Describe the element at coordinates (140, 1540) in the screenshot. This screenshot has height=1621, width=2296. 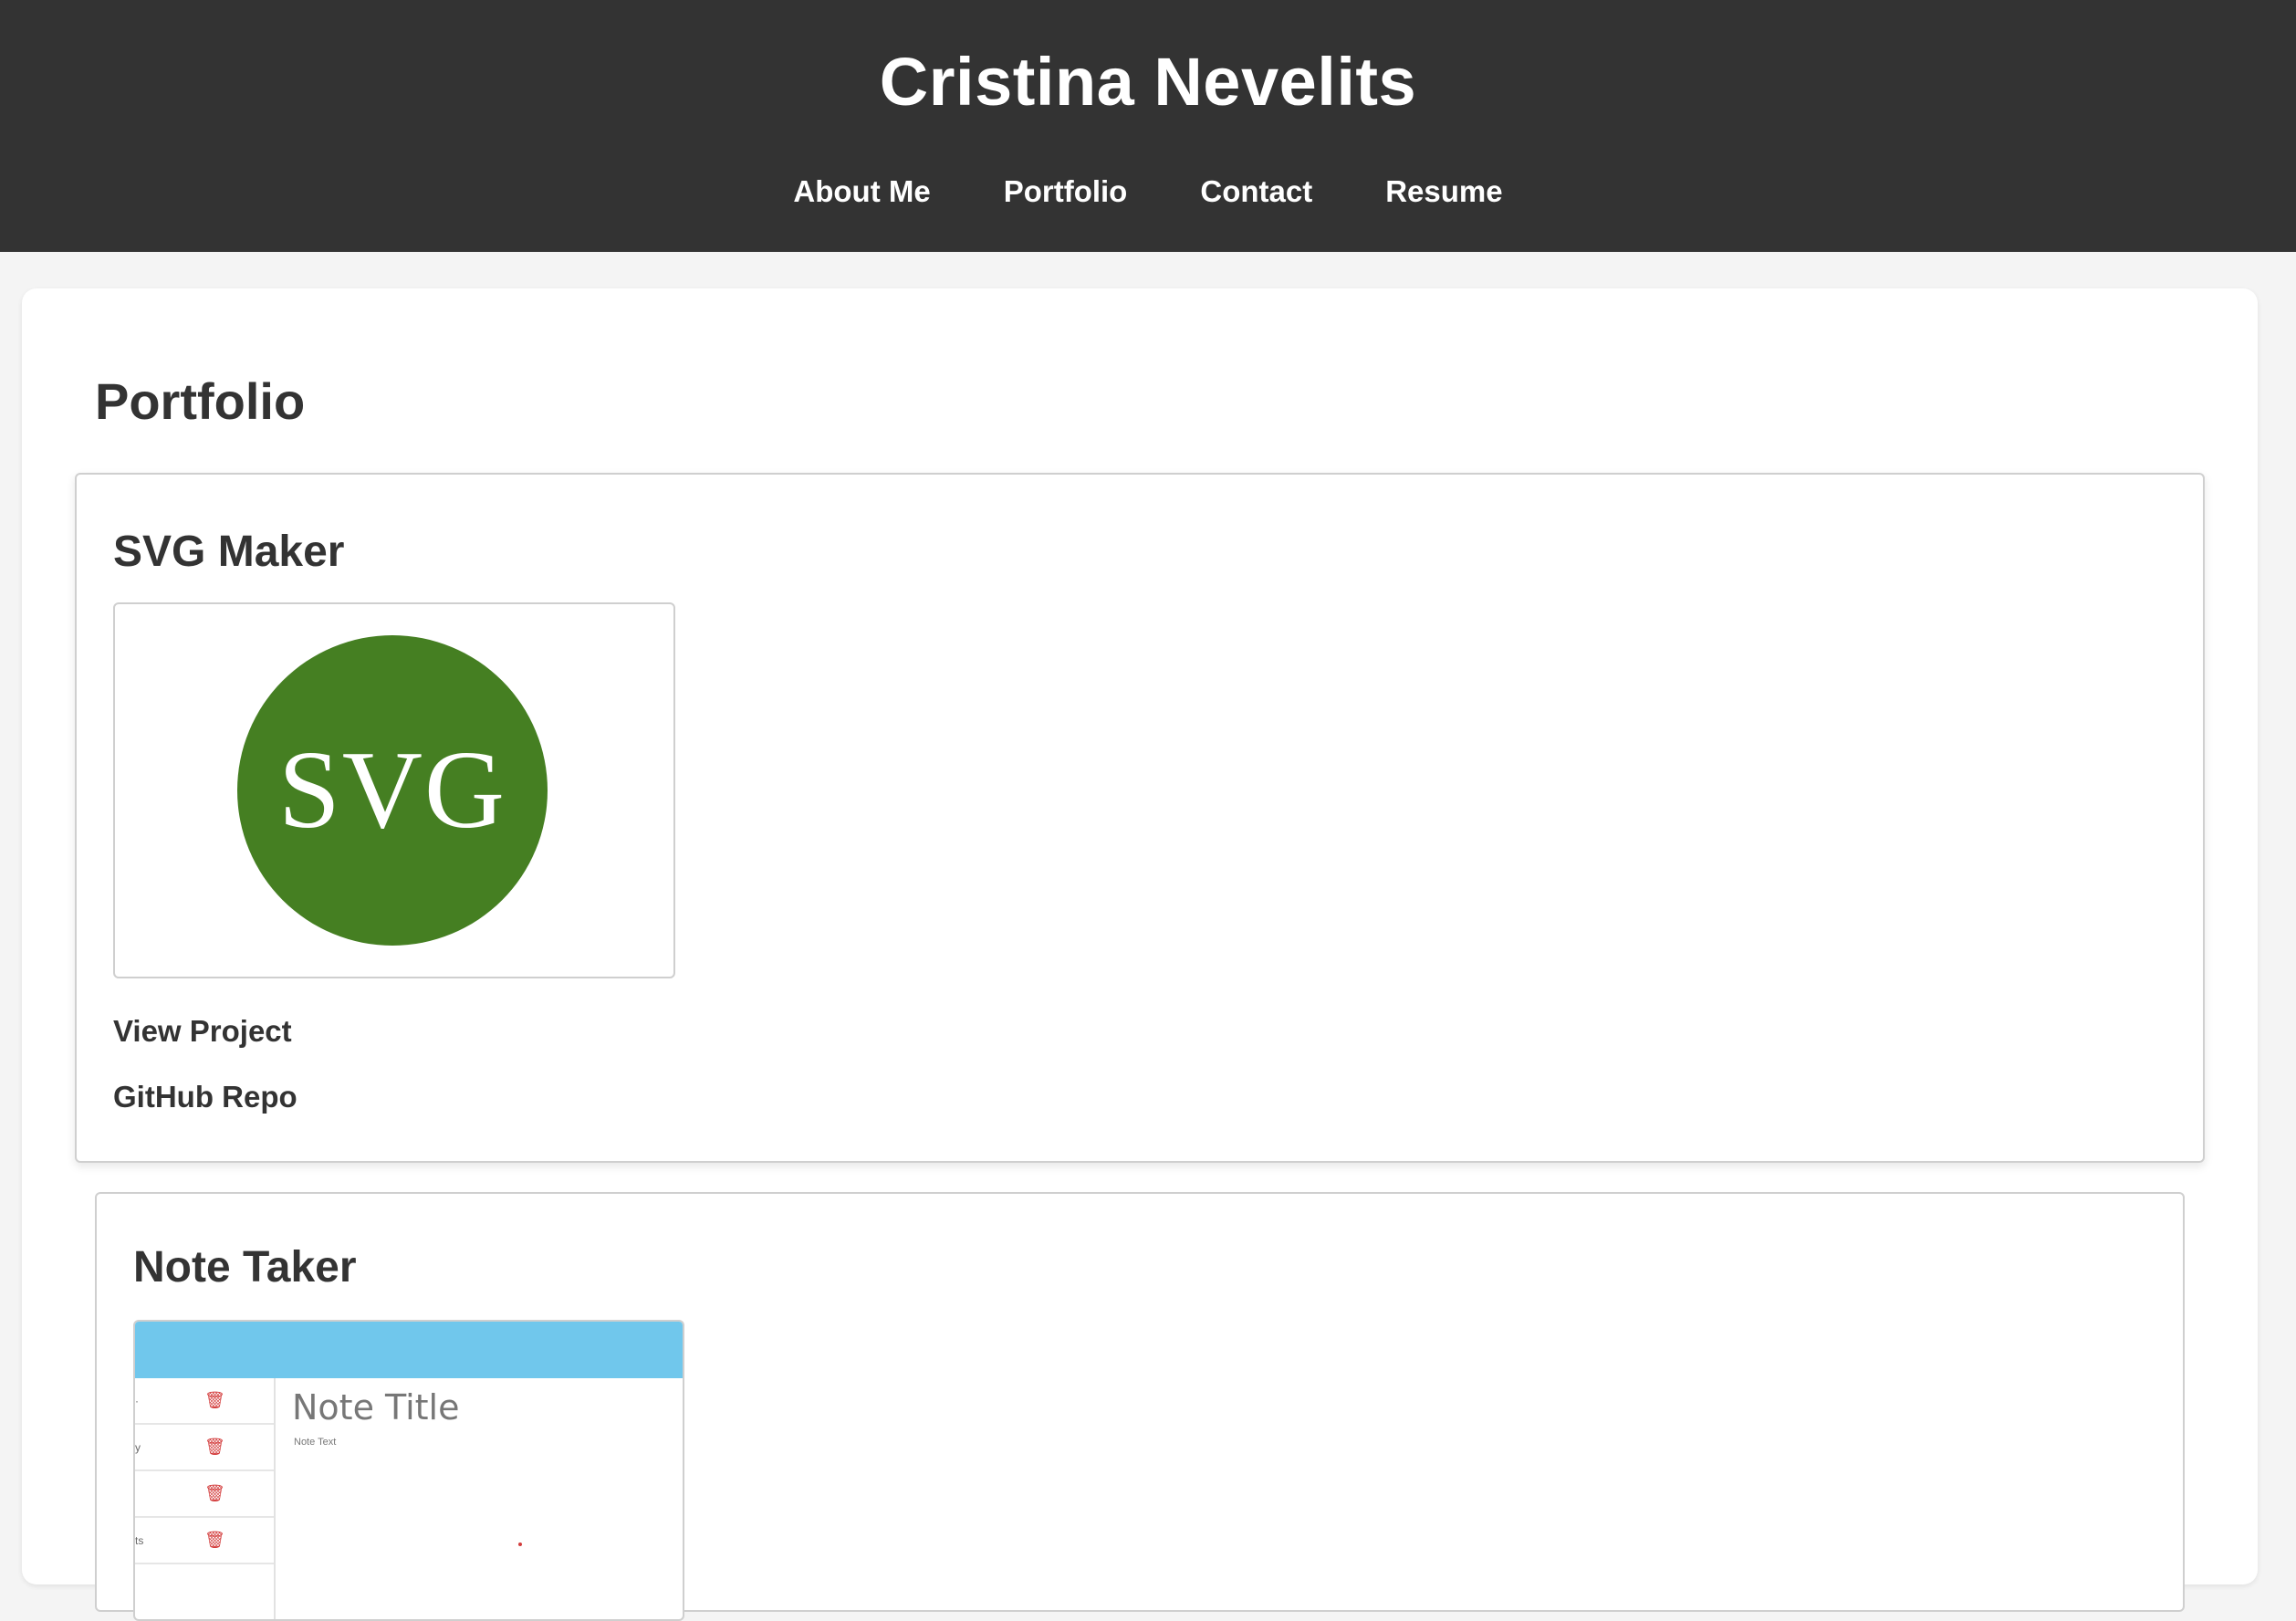
I see `list-item-label: ts` at that location.